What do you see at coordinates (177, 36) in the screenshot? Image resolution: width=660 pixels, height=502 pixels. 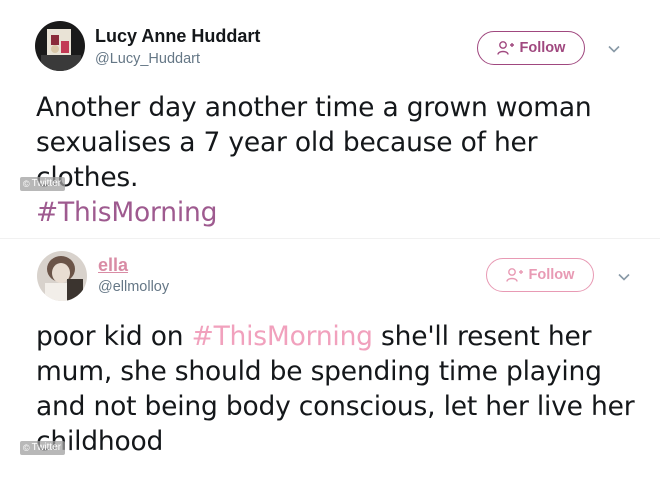 I see `display-name: Lucy Anne Huddart` at bounding box center [177, 36].